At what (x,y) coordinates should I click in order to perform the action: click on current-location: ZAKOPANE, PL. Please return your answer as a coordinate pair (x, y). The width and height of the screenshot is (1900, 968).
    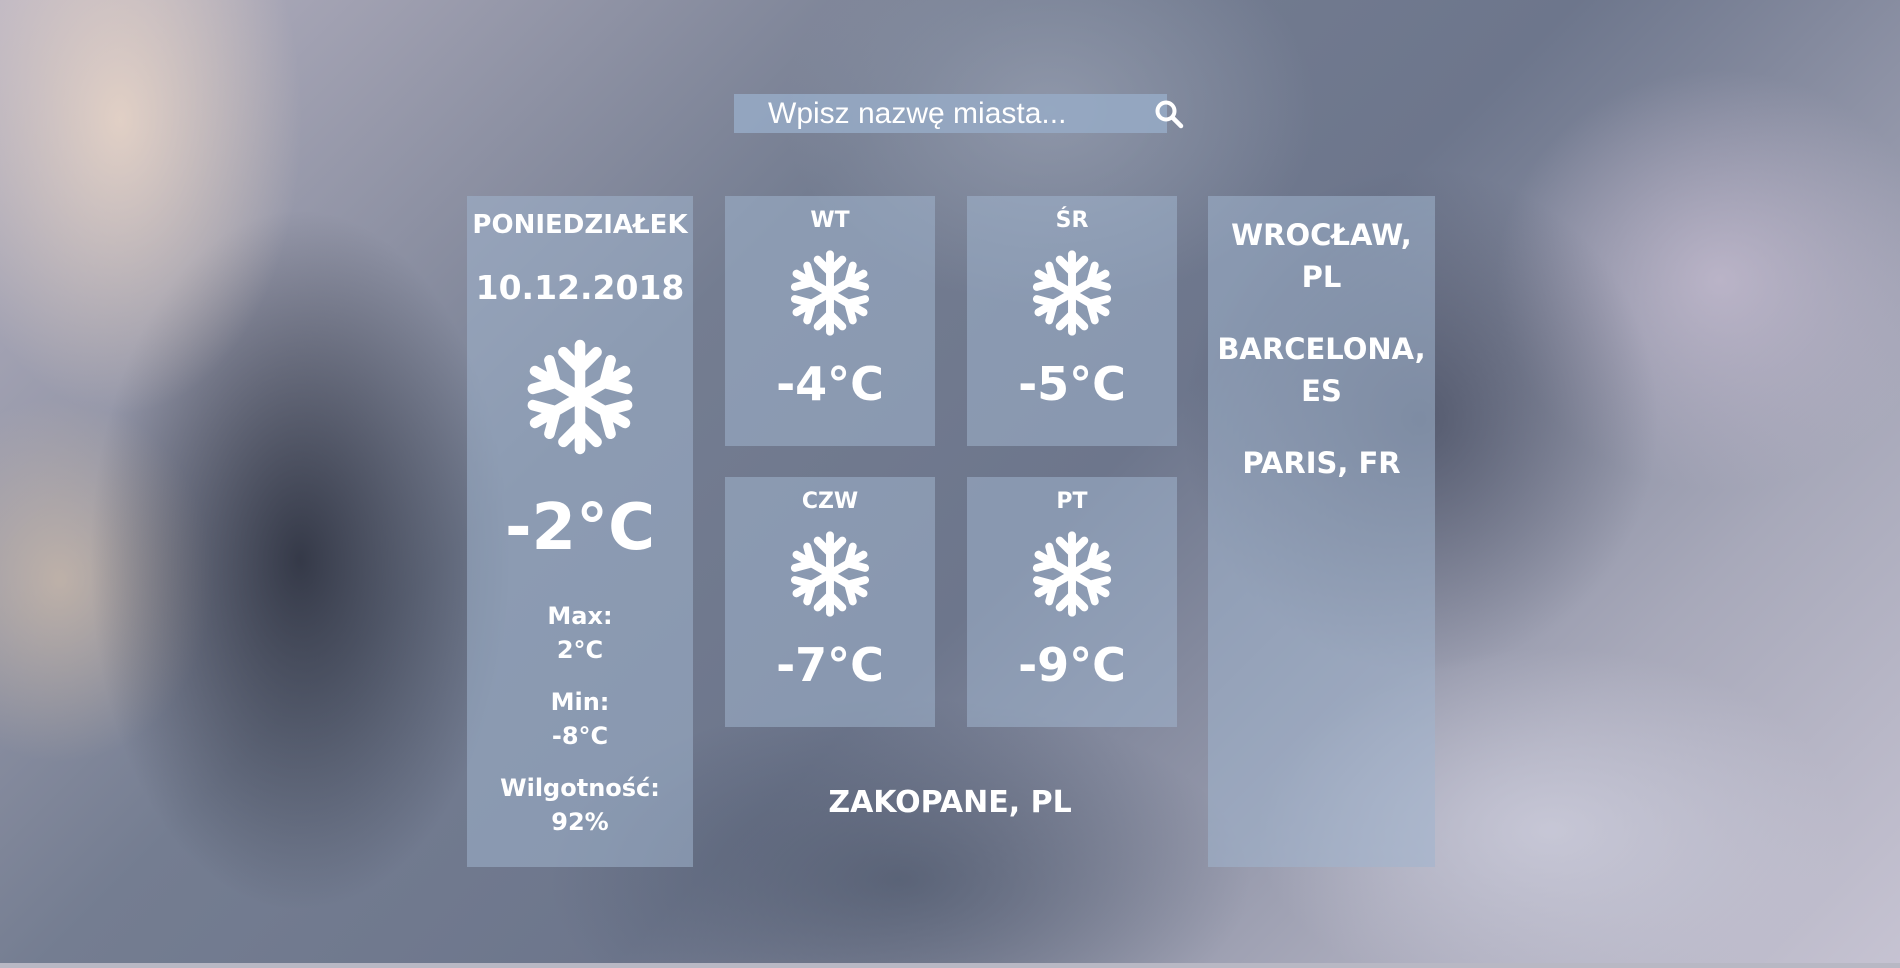
    Looking at the image, I should click on (950, 802).